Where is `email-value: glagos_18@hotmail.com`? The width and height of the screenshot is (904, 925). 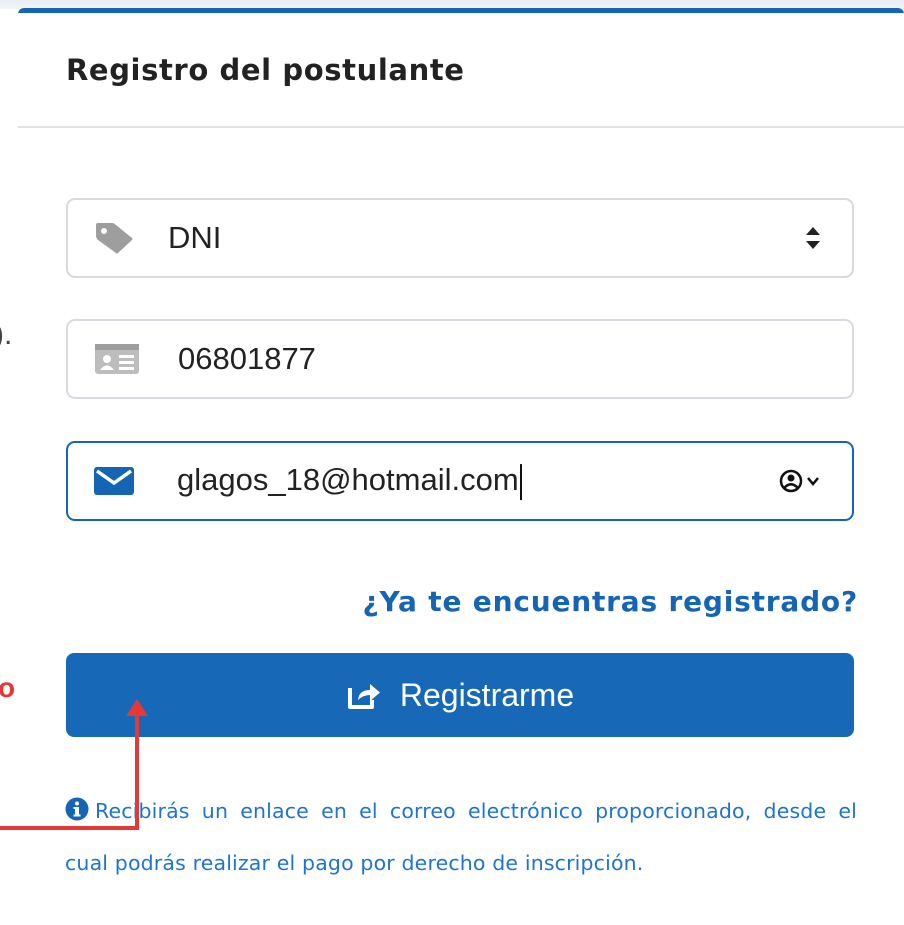 email-value: glagos_18@hotmail.com is located at coordinates (348, 480).